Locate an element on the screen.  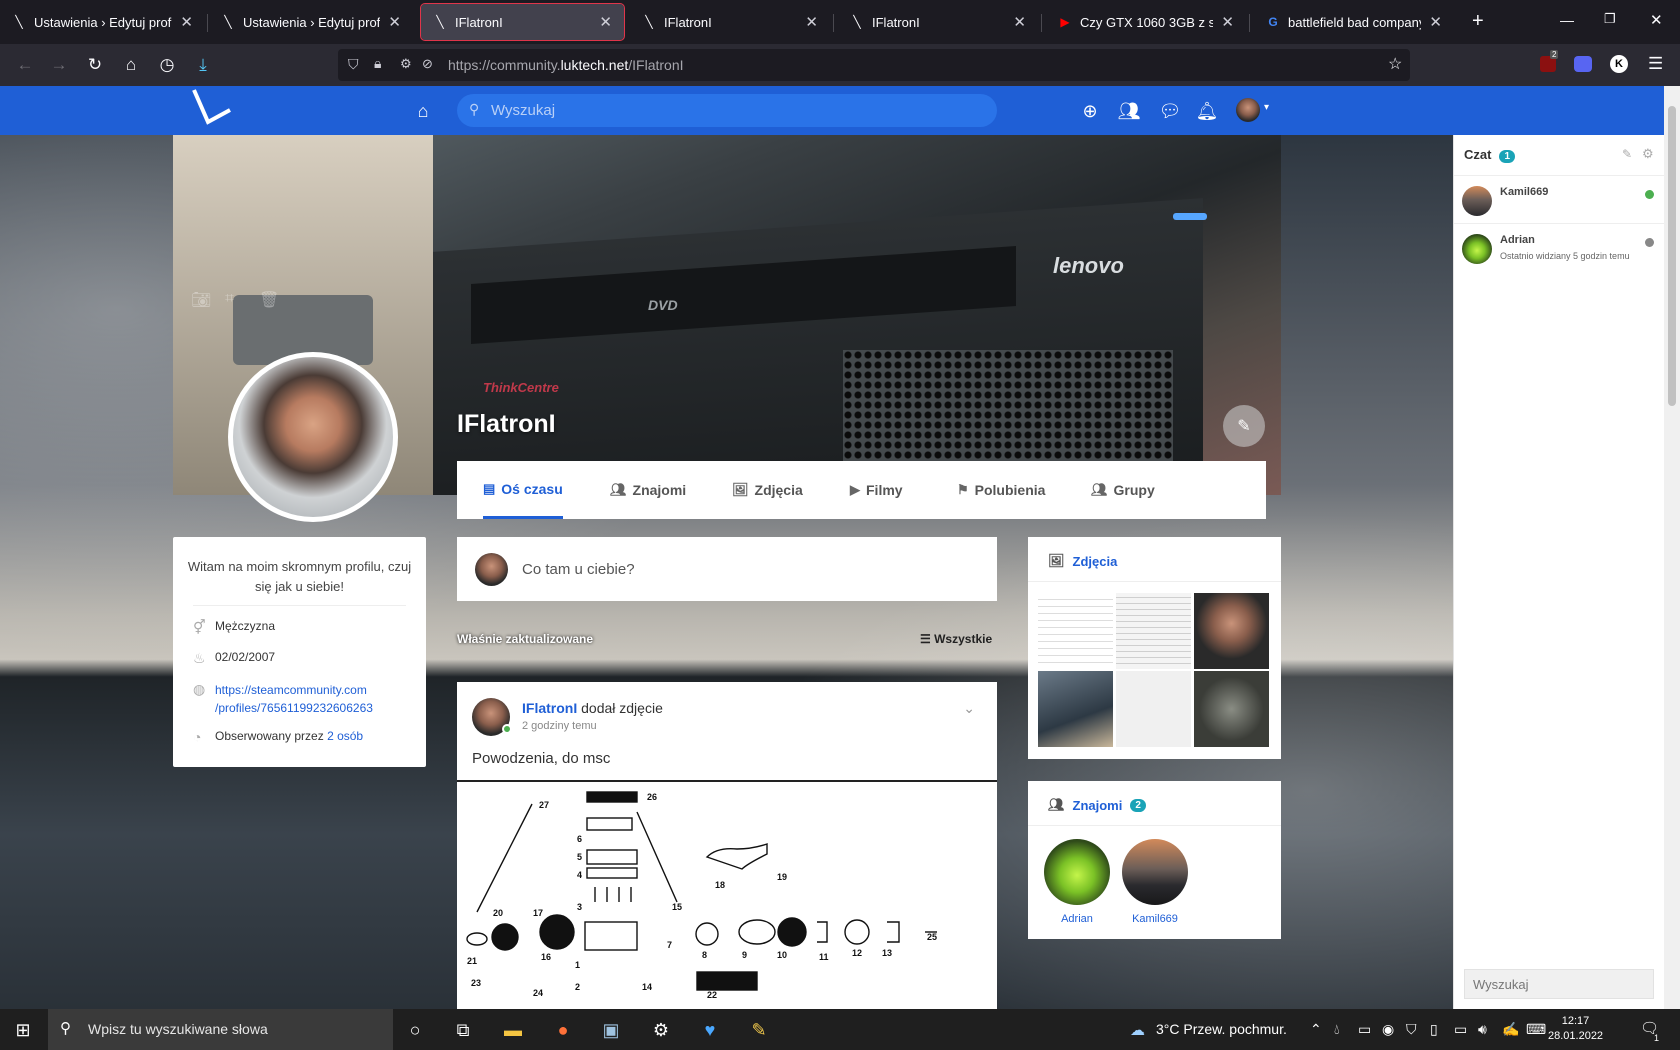
drop-icon: 💧︎ is located at coordinates (1337, 1029).